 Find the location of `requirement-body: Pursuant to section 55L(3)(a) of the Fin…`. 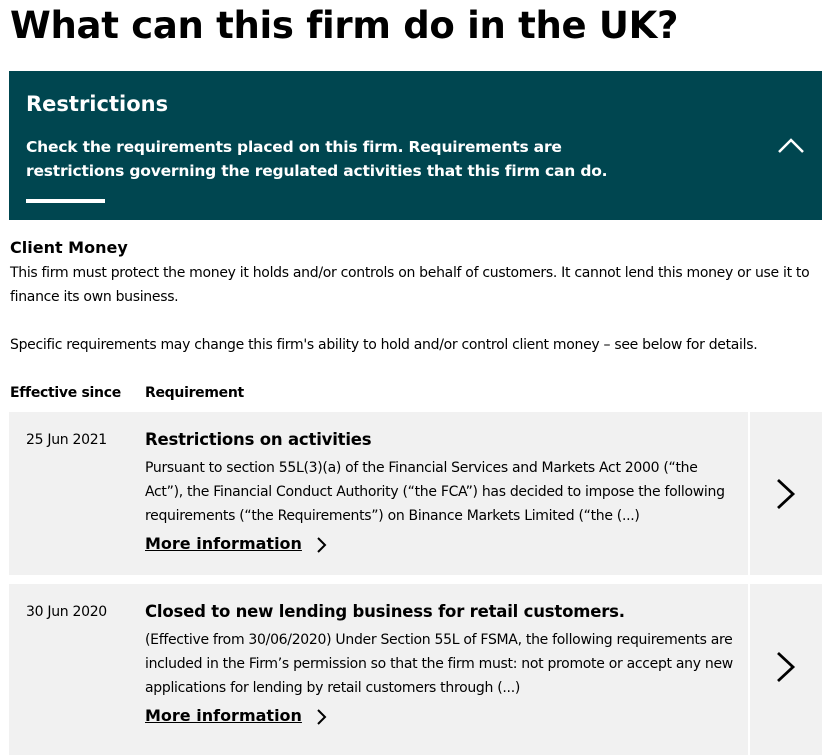

requirement-body: Pursuant to section 55L(3)(a) of the Fin… is located at coordinates (435, 492).